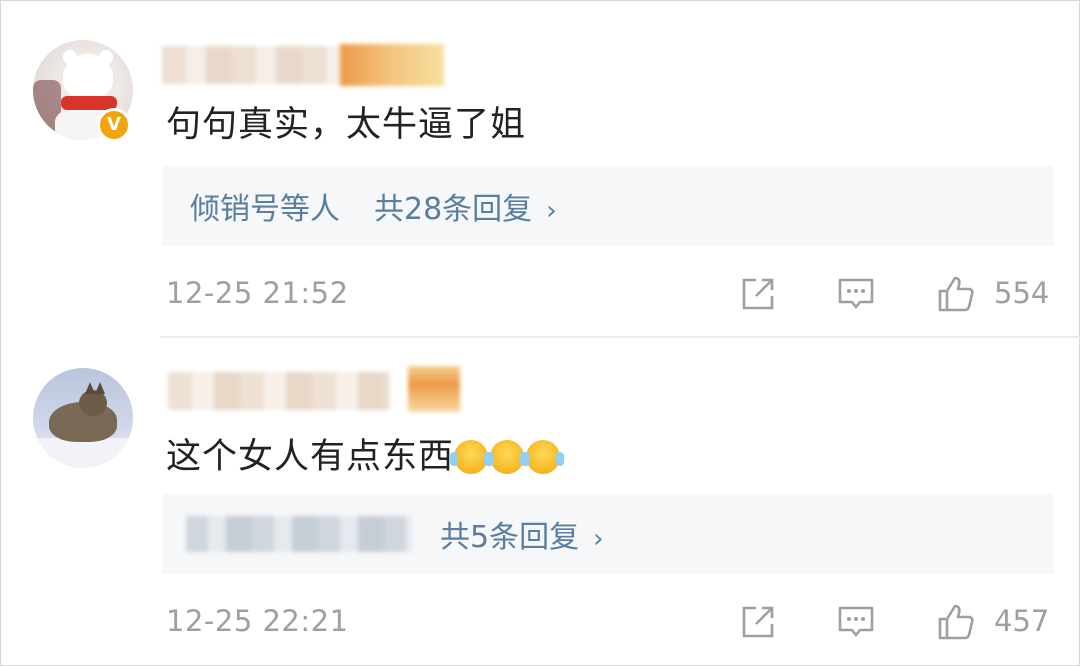 Image resolution: width=1080 pixels, height=666 pixels. I want to click on reply-count-link: 共28条回复 ›, so click(465, 206).